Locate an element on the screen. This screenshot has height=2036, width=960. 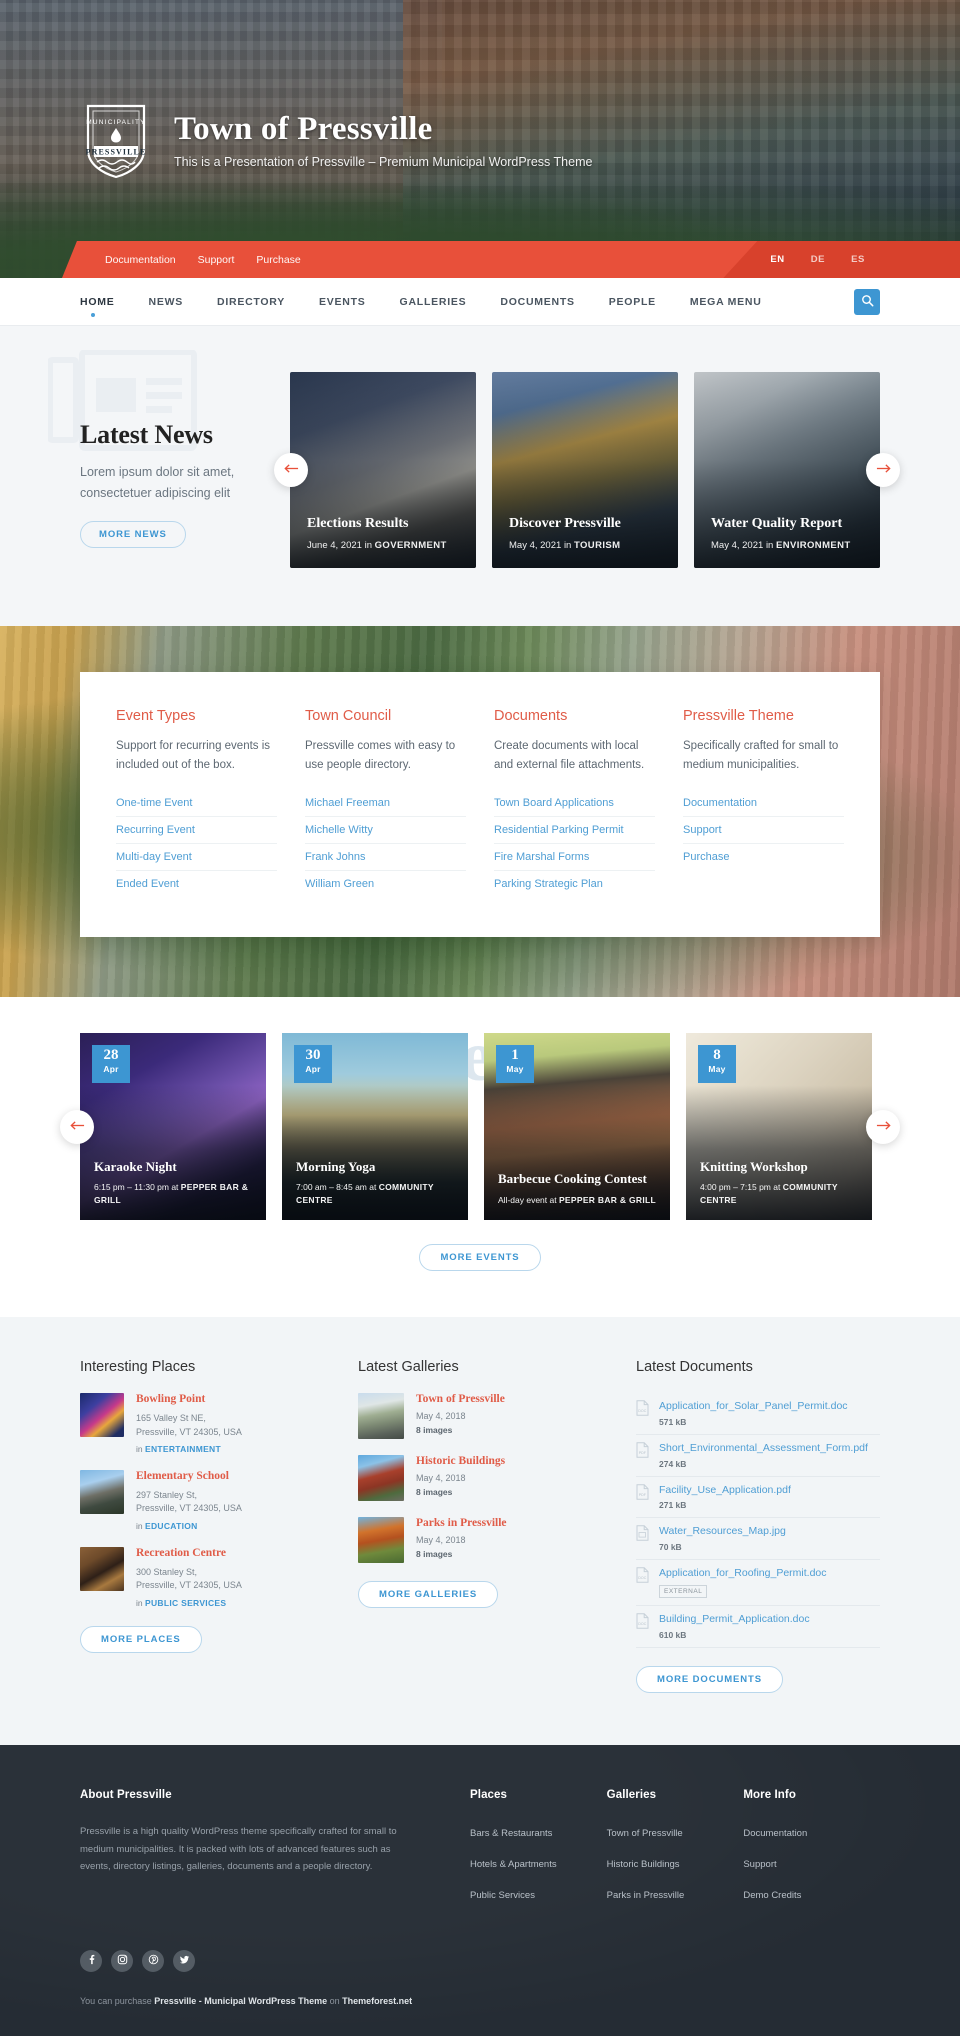
language-es: ES is located at coordinates (858, 259).